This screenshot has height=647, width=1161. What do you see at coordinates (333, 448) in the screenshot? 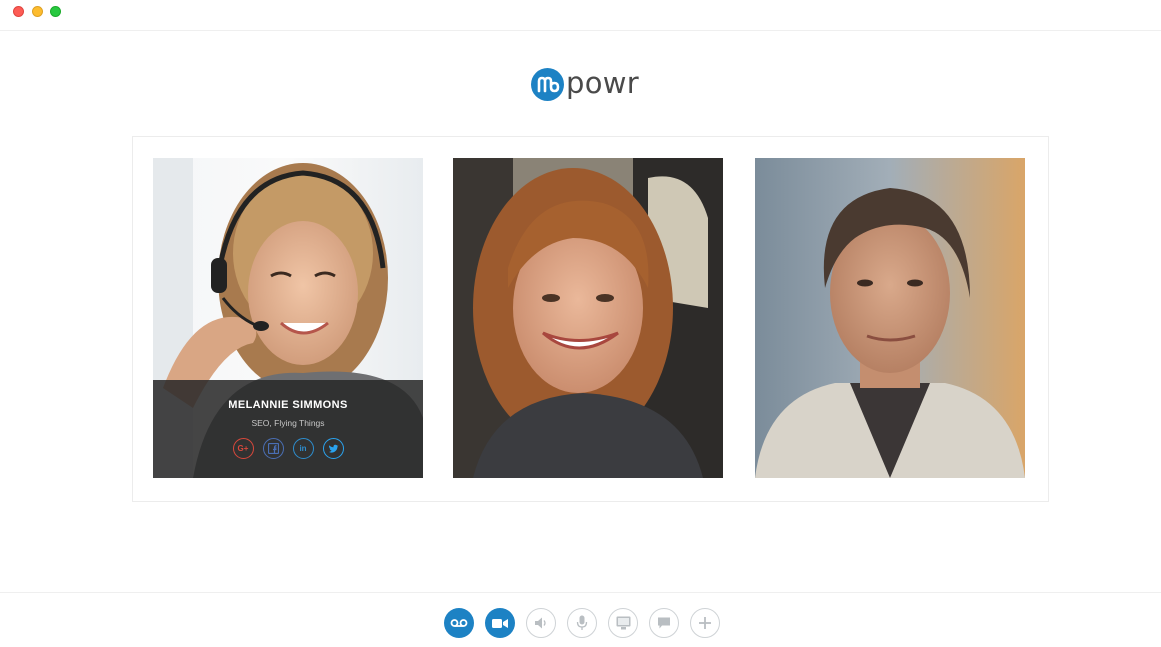
I see `twitter-icon` at bounding box center [333, 448].